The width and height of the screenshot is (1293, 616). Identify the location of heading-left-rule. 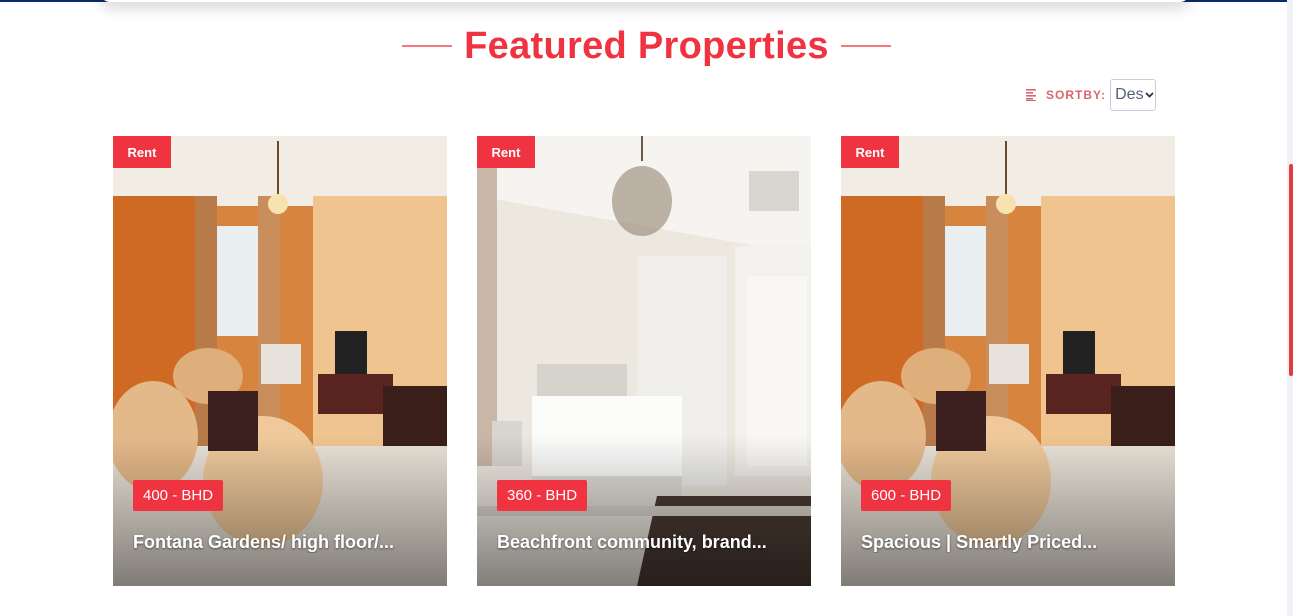
(427, 46).